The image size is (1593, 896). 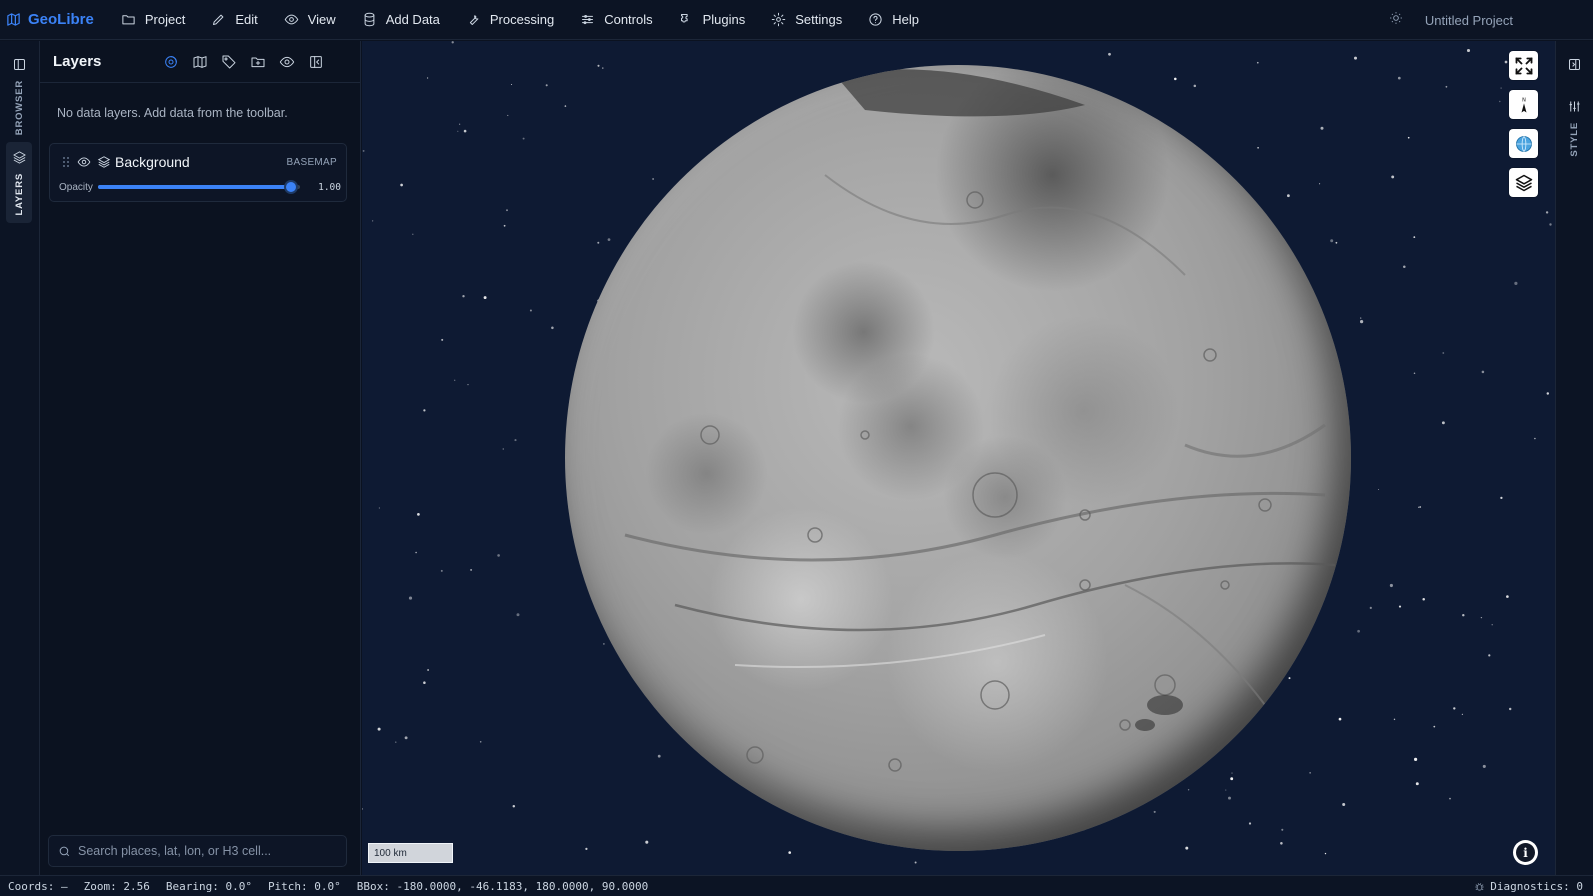 I want to click on style-tab: STYLE, so click(x=1574, y=128).